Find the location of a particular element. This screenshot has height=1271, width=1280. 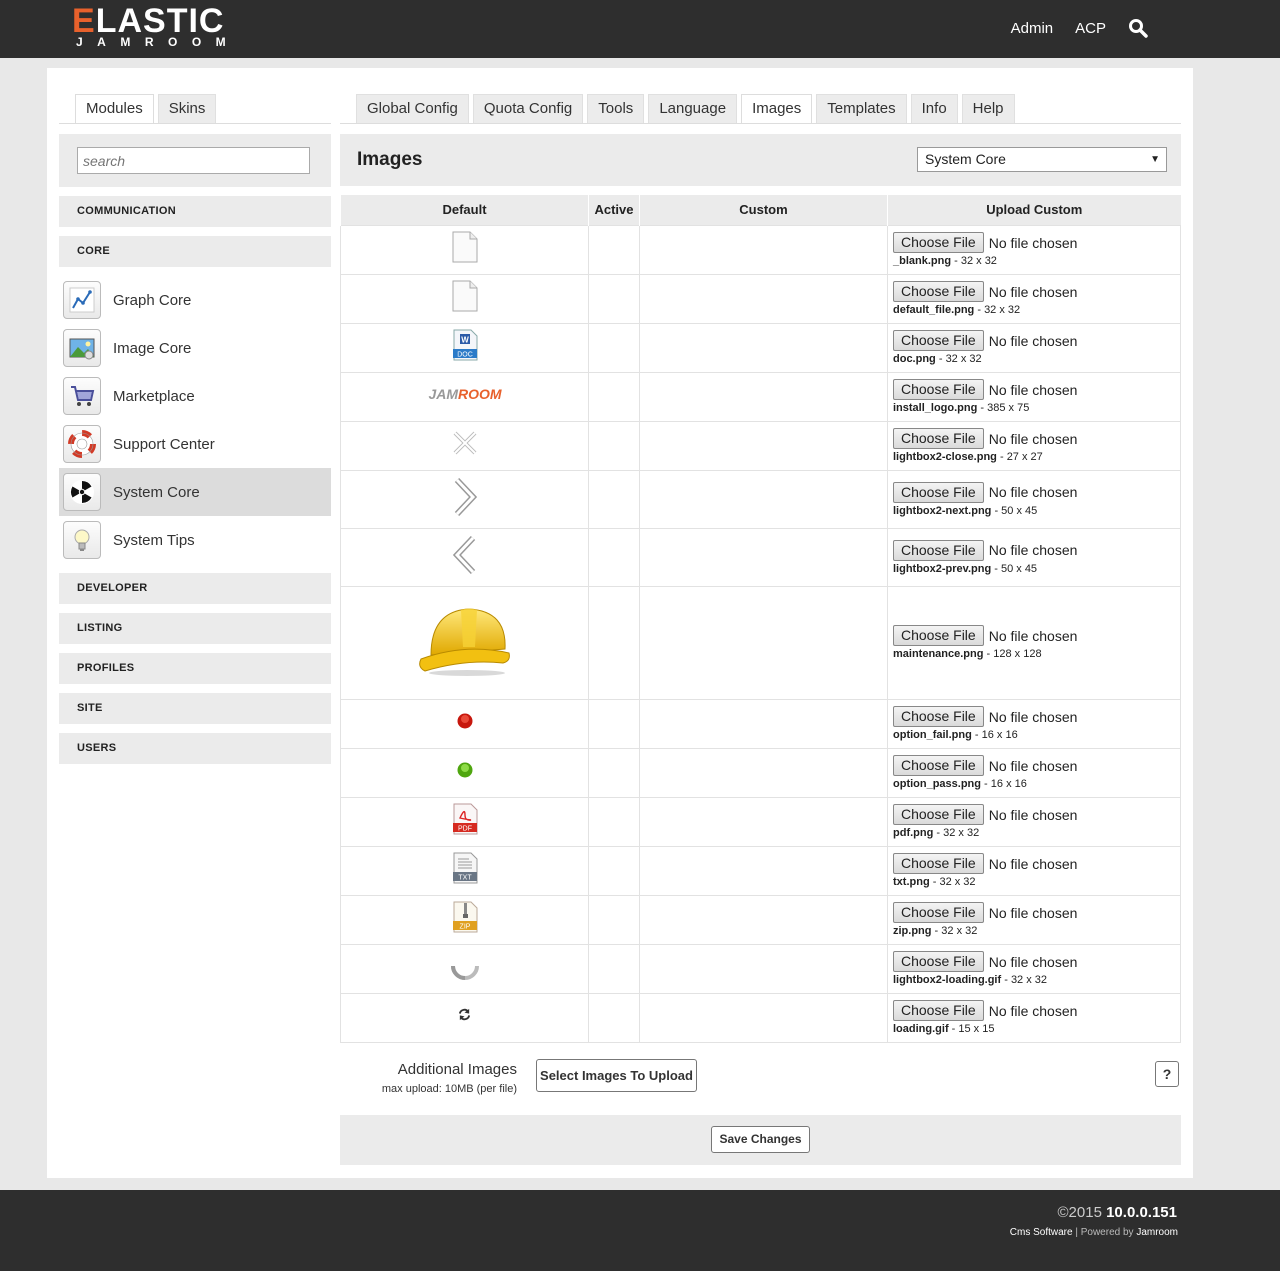

tab-help: Help is located at coordinates (988, 108).